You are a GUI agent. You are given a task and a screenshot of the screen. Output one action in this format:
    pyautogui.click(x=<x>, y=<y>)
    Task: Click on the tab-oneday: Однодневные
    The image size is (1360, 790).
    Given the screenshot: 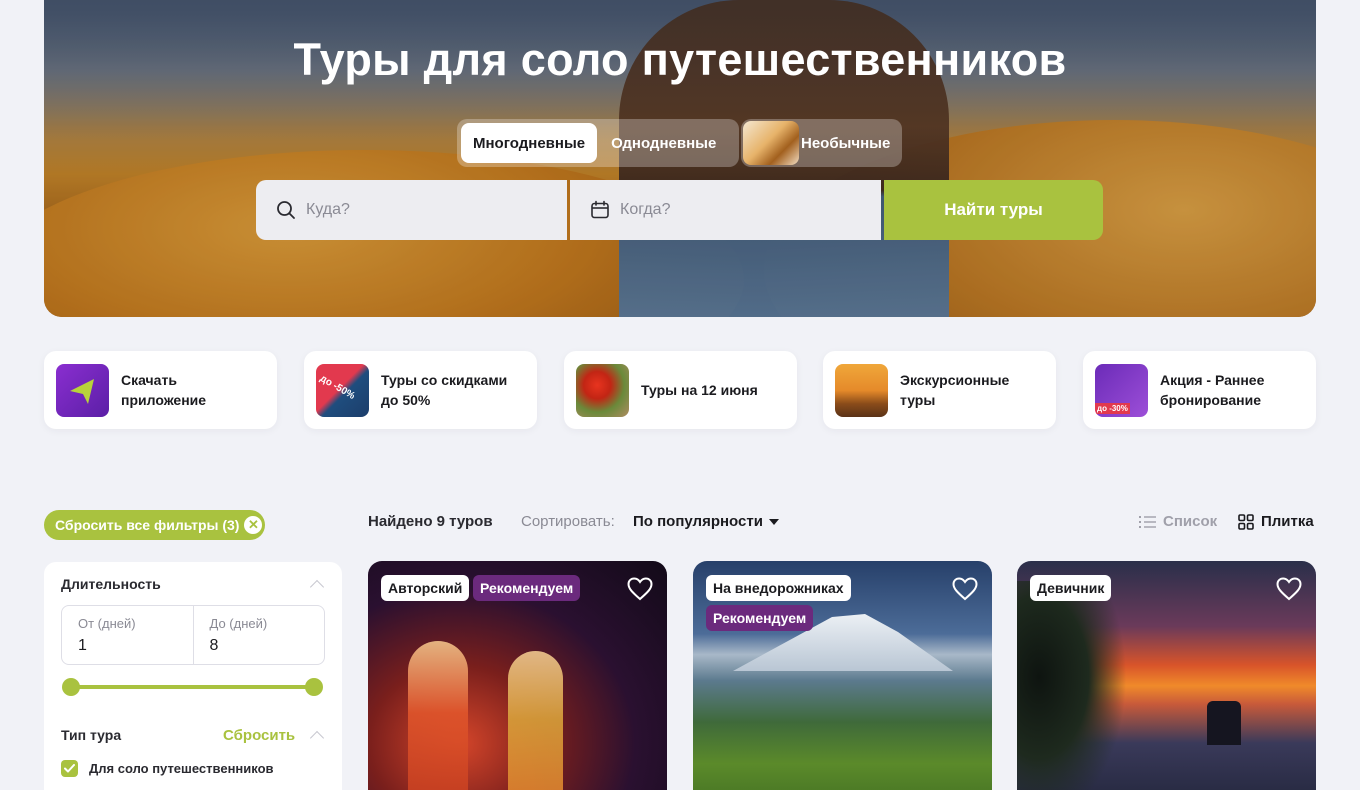 What is the action you would take?
    pyautogui.click(x=663, y=143)
    